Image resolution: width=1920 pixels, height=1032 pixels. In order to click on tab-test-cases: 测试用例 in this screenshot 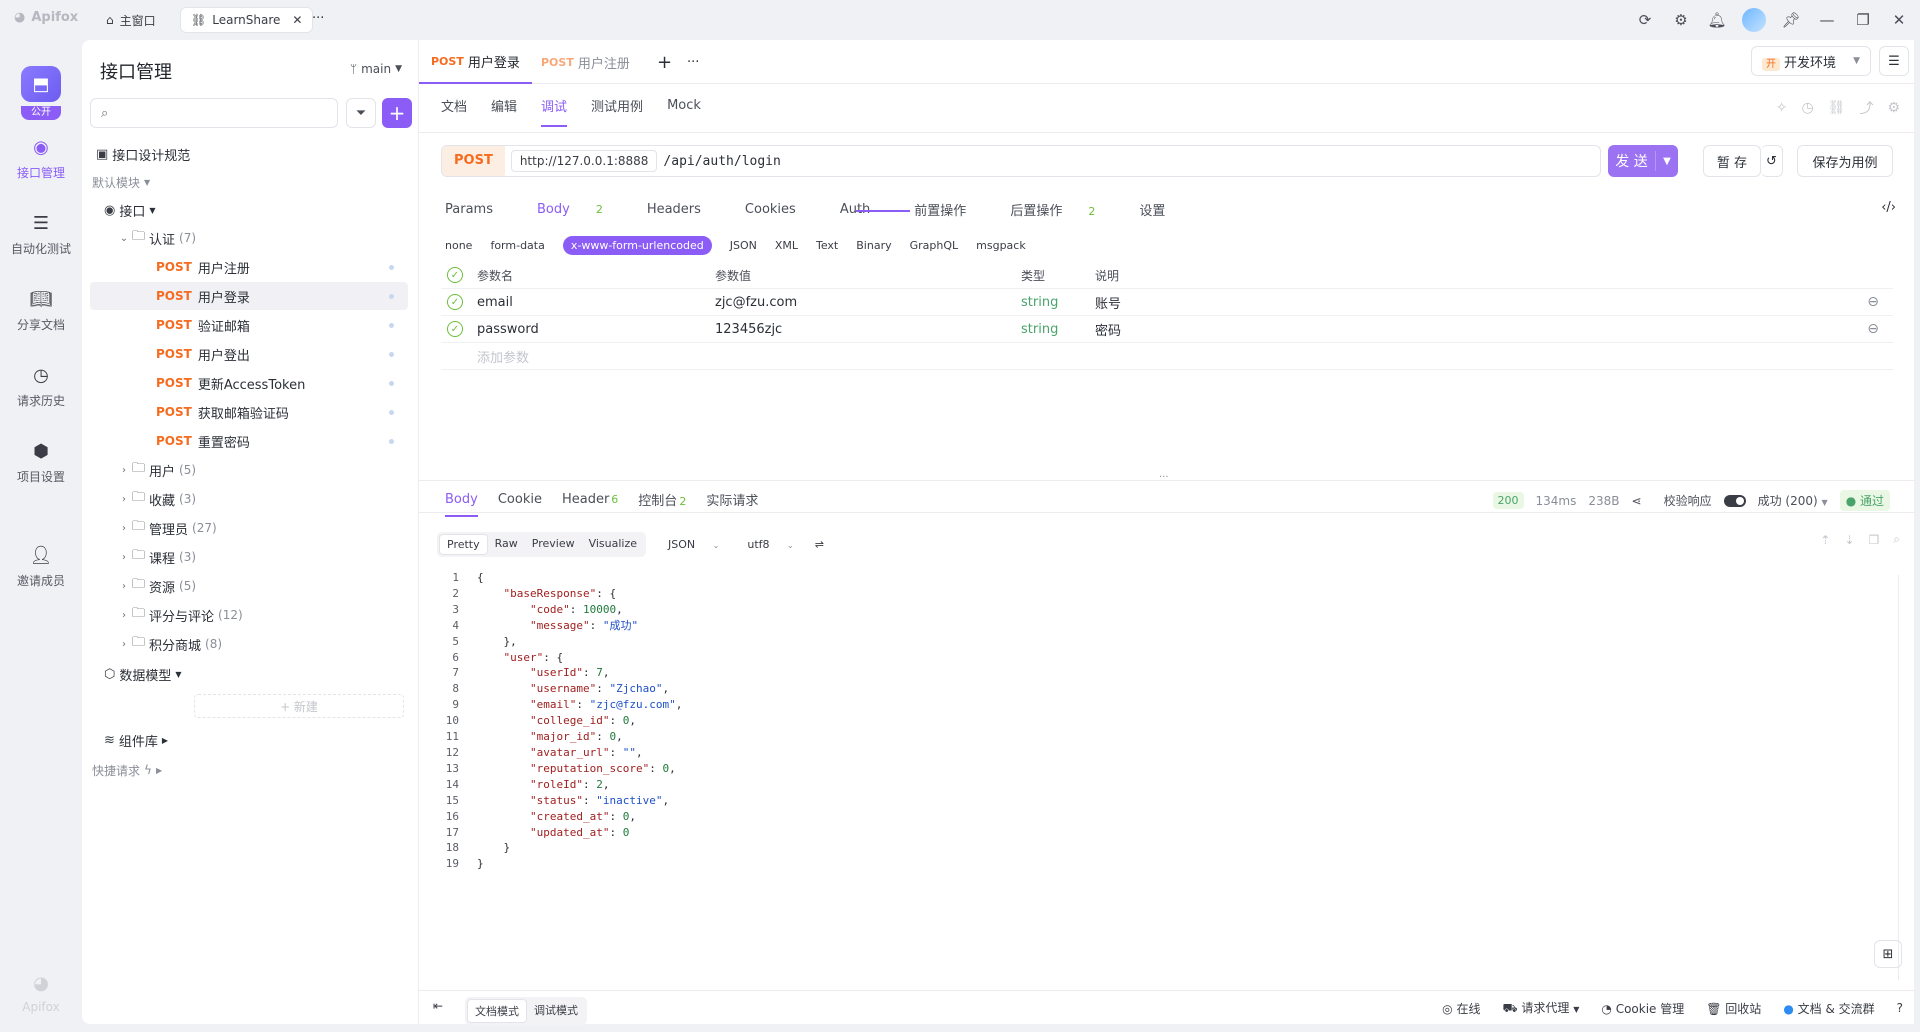, I will do `click(617, 105)`.